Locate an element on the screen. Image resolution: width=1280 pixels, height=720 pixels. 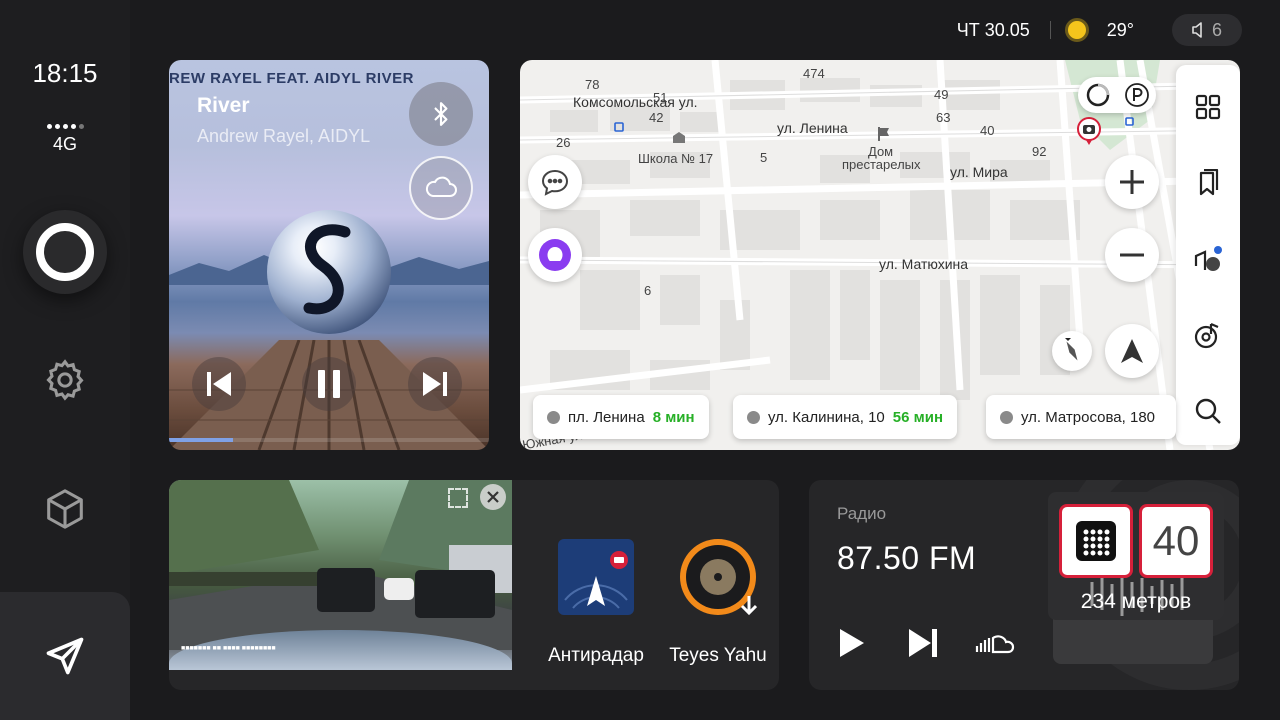
school-icon is located at coordinates (679, 137).